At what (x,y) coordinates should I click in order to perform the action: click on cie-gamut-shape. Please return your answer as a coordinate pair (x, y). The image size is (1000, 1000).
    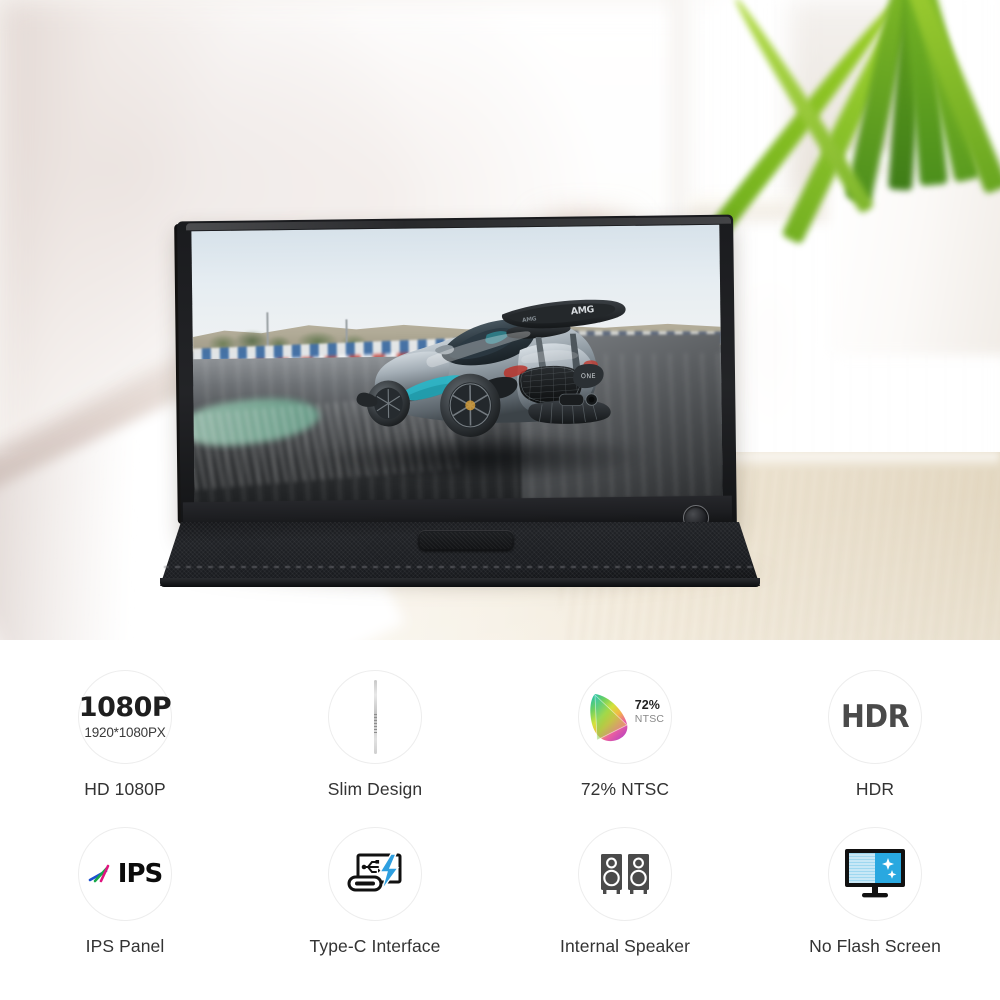
    Looking at the image, I should click on (609, 718).